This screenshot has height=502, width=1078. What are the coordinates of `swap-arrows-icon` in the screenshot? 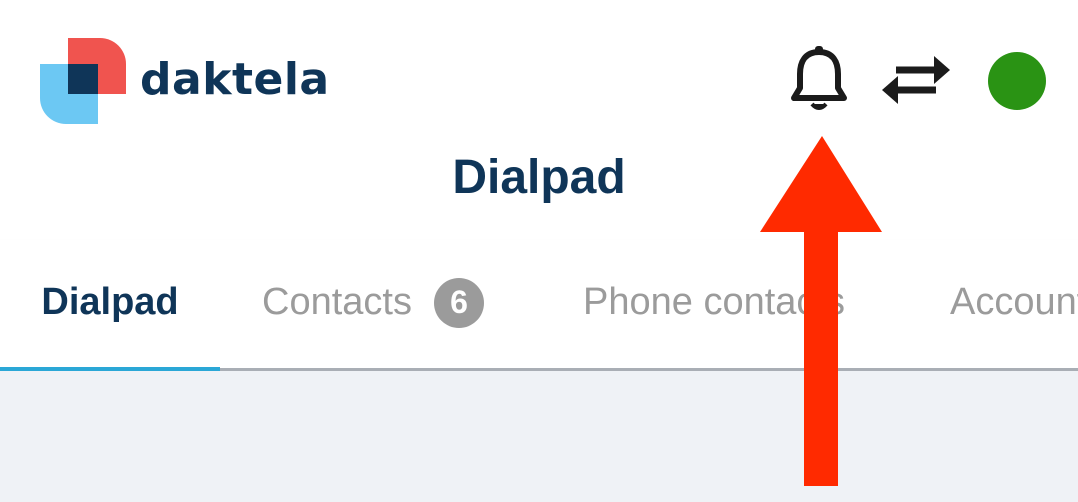 It's located at (916, 80).